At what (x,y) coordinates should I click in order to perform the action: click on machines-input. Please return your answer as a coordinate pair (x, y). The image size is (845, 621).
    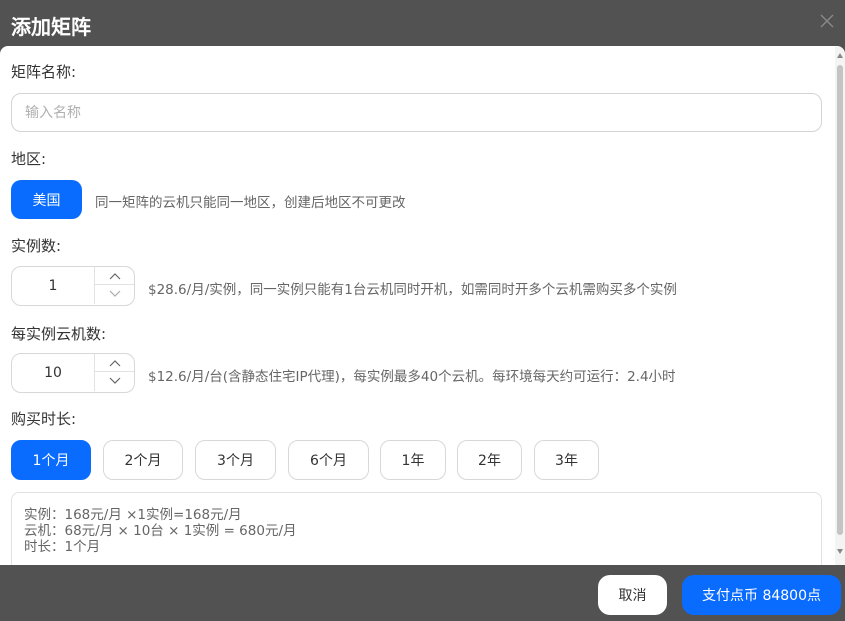
    Looking at the image, I should click on (53, 372).